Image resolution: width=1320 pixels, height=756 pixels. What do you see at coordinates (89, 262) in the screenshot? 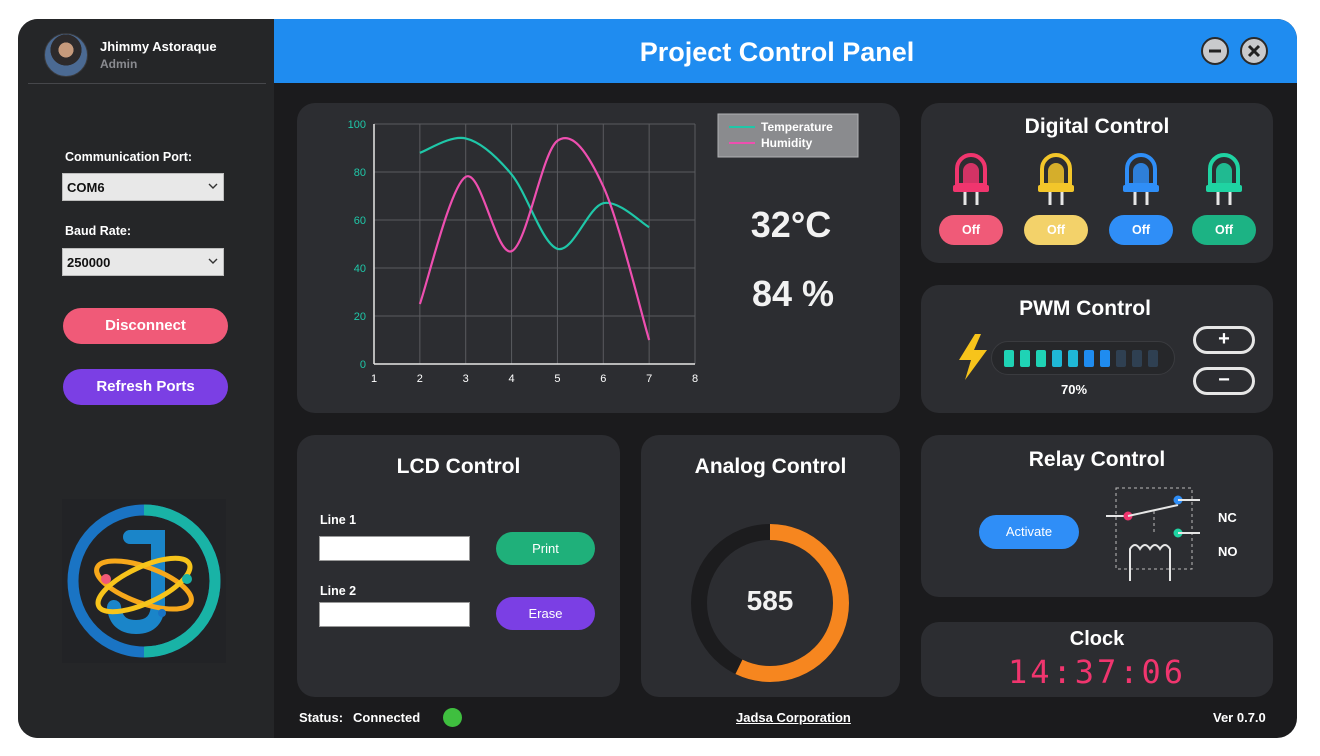
I see `baud-select-value: 250000` at bounding box center [89, 262].